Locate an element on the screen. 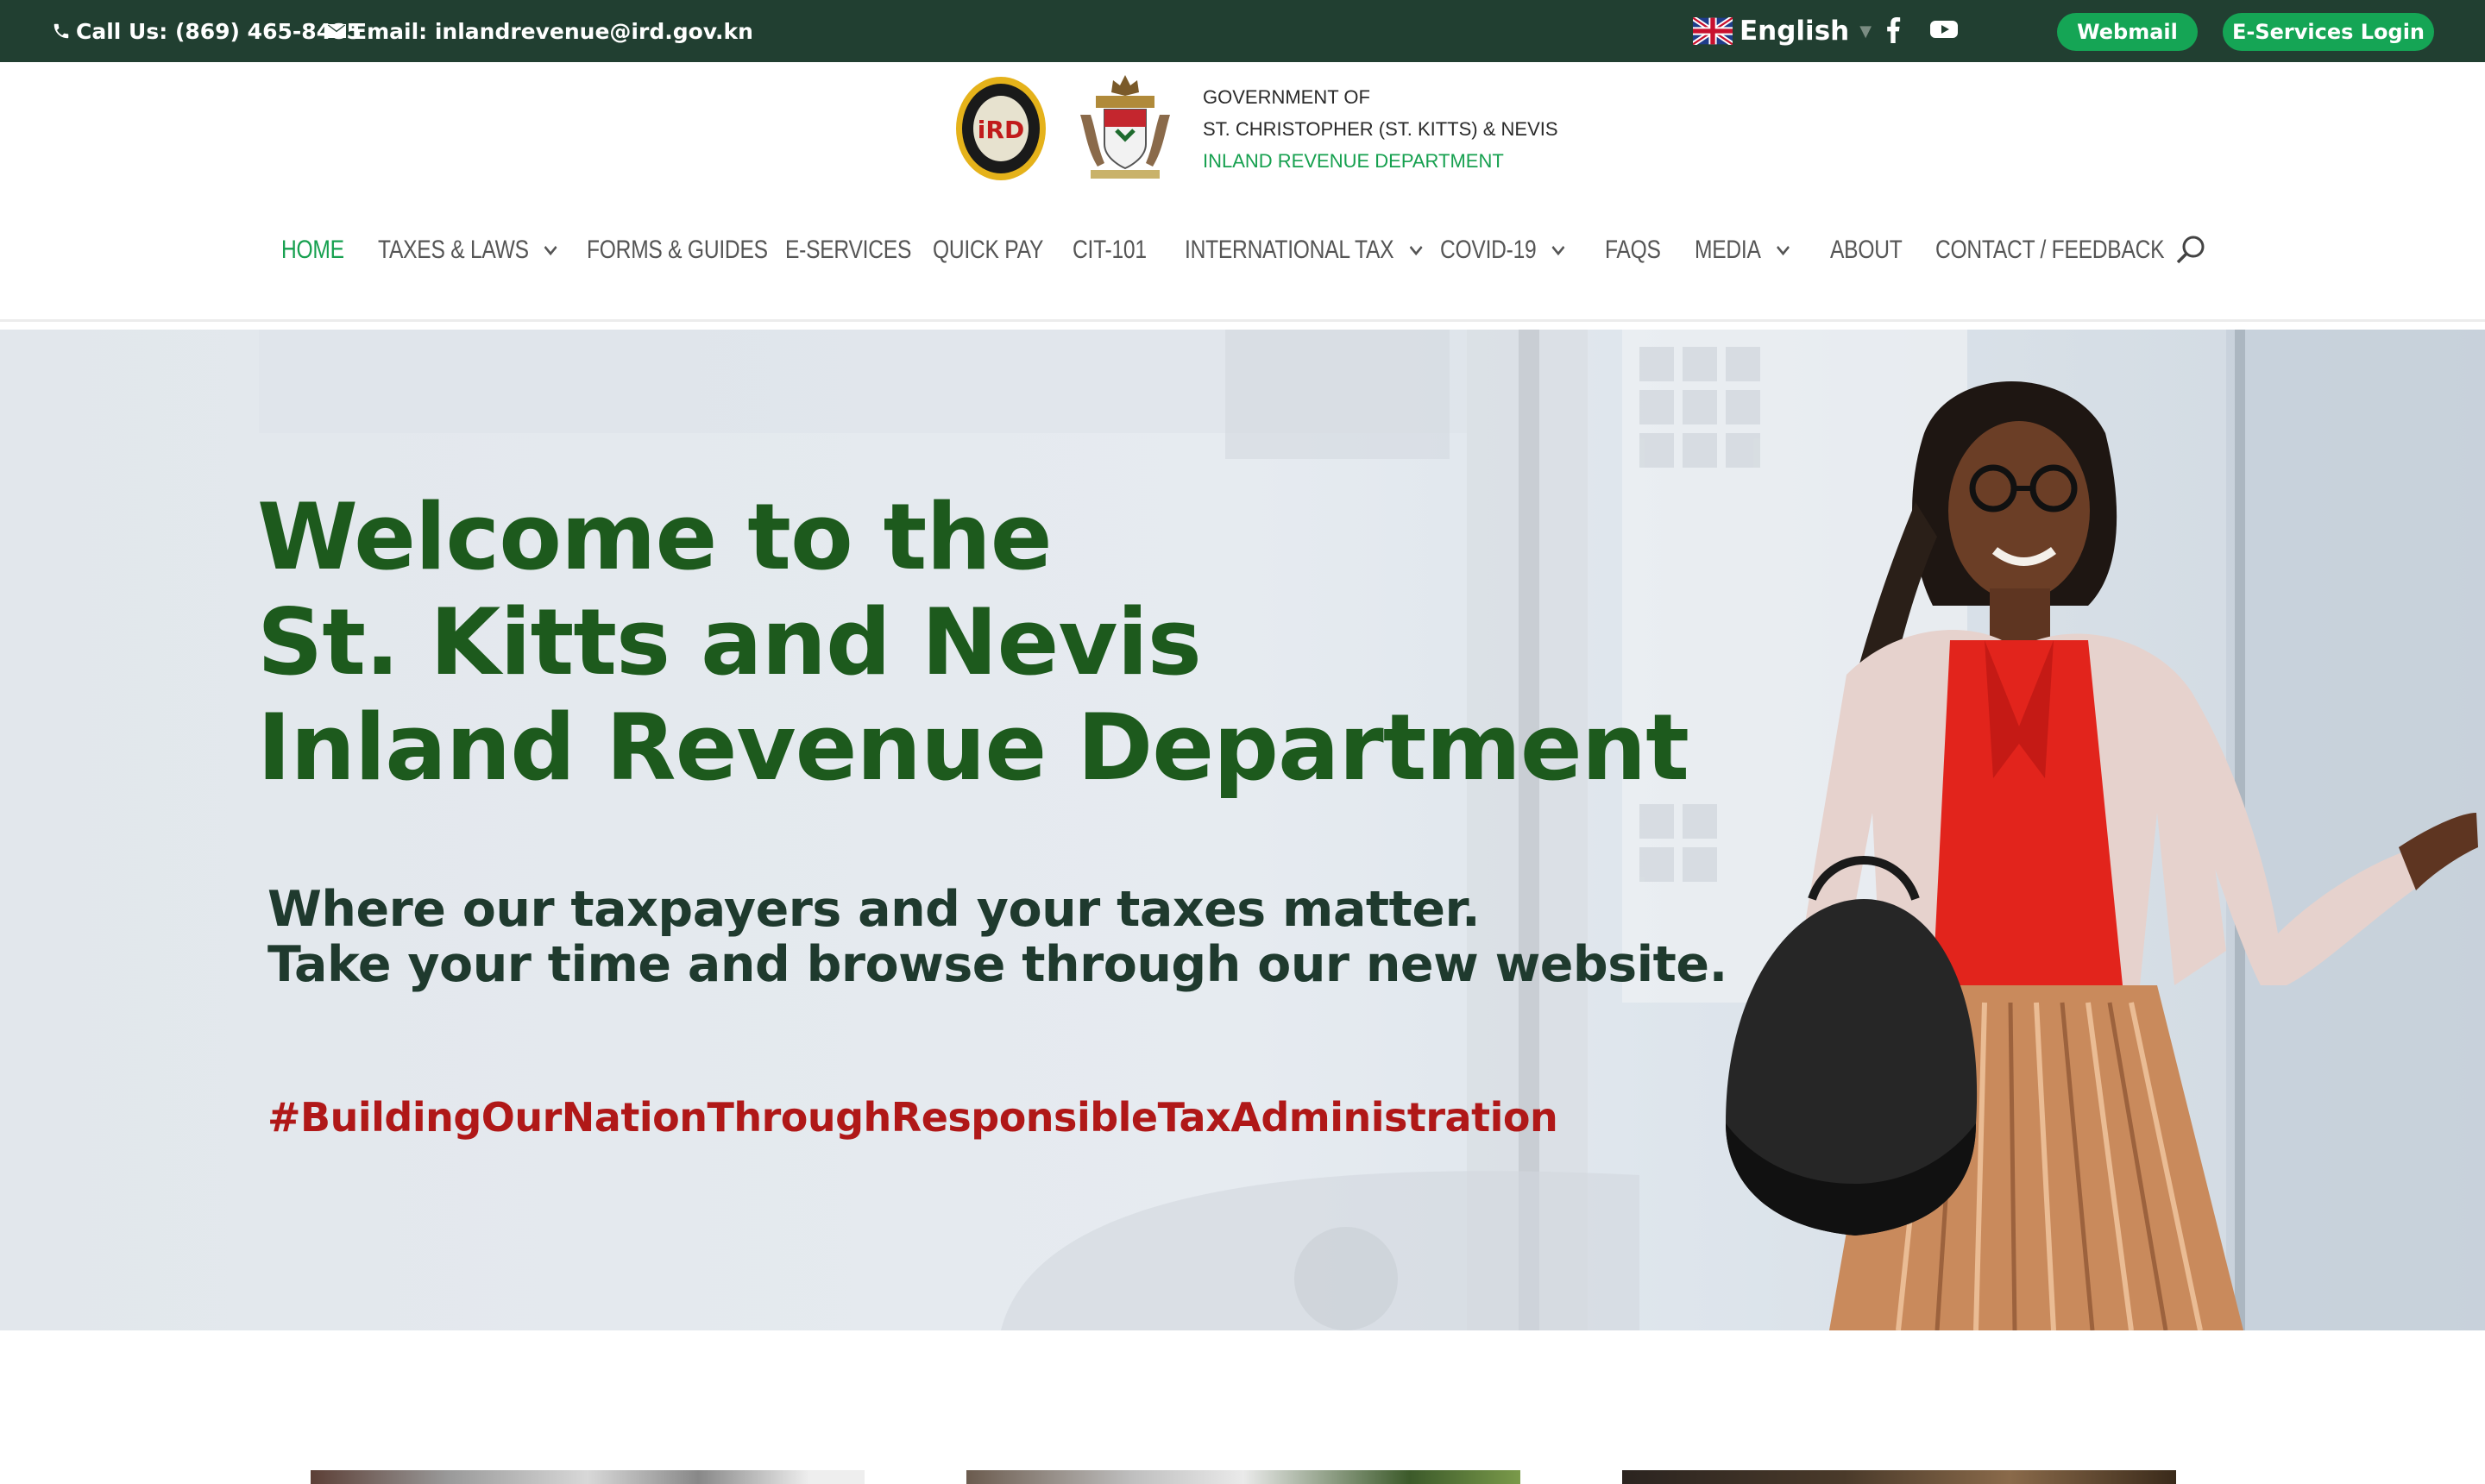 The height and width of the screenshot is (1484, 2485). language-label: English is located at coordinates (1795, 32).